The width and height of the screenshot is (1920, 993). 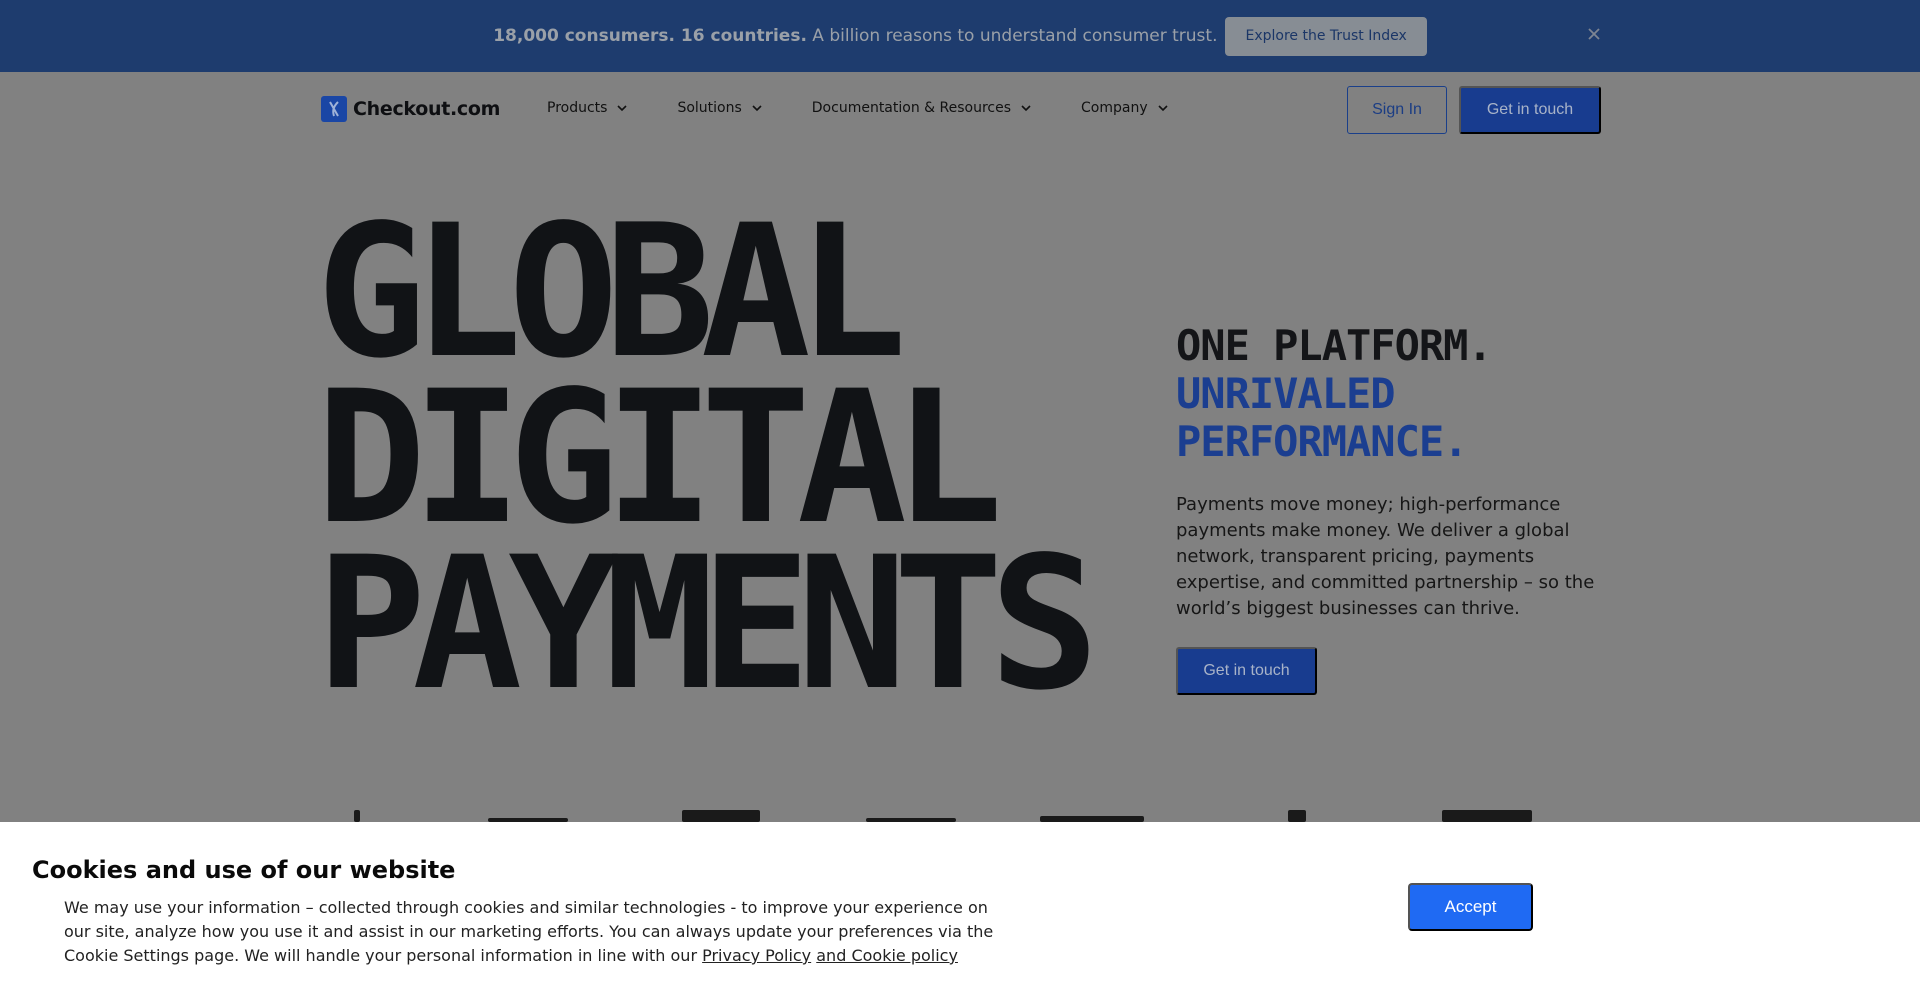 I want to click on nav-item-company: Company, so click(x=1124, y=108).